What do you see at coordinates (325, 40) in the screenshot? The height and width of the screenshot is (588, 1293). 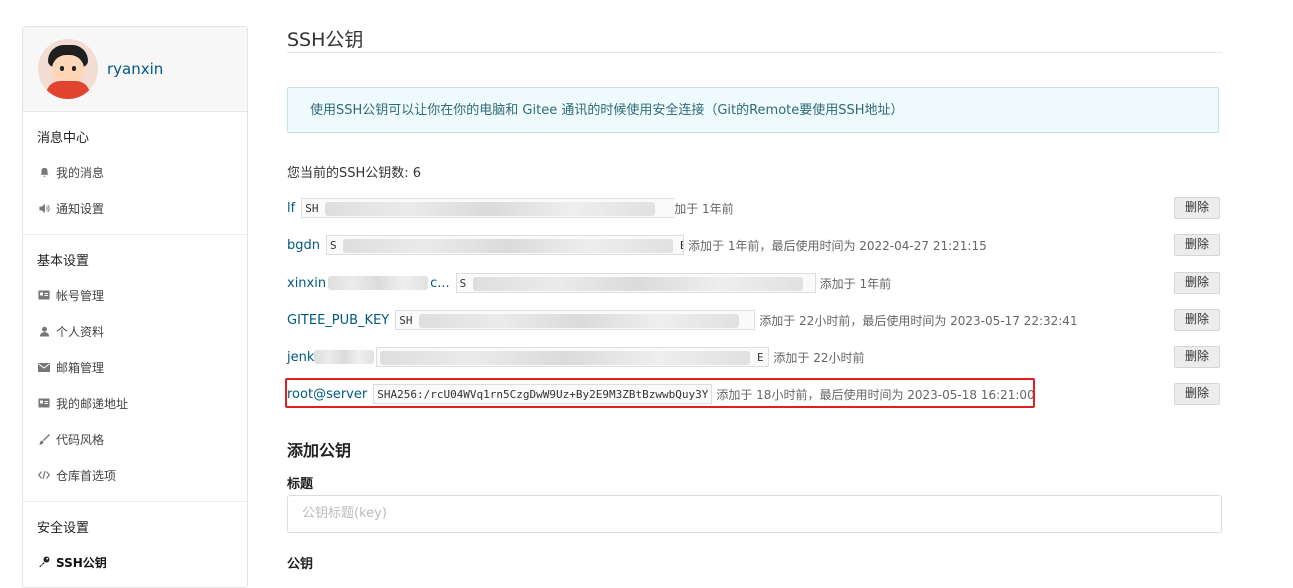 I see `page-title: SSH公钥` at bounding box center [325, 40].